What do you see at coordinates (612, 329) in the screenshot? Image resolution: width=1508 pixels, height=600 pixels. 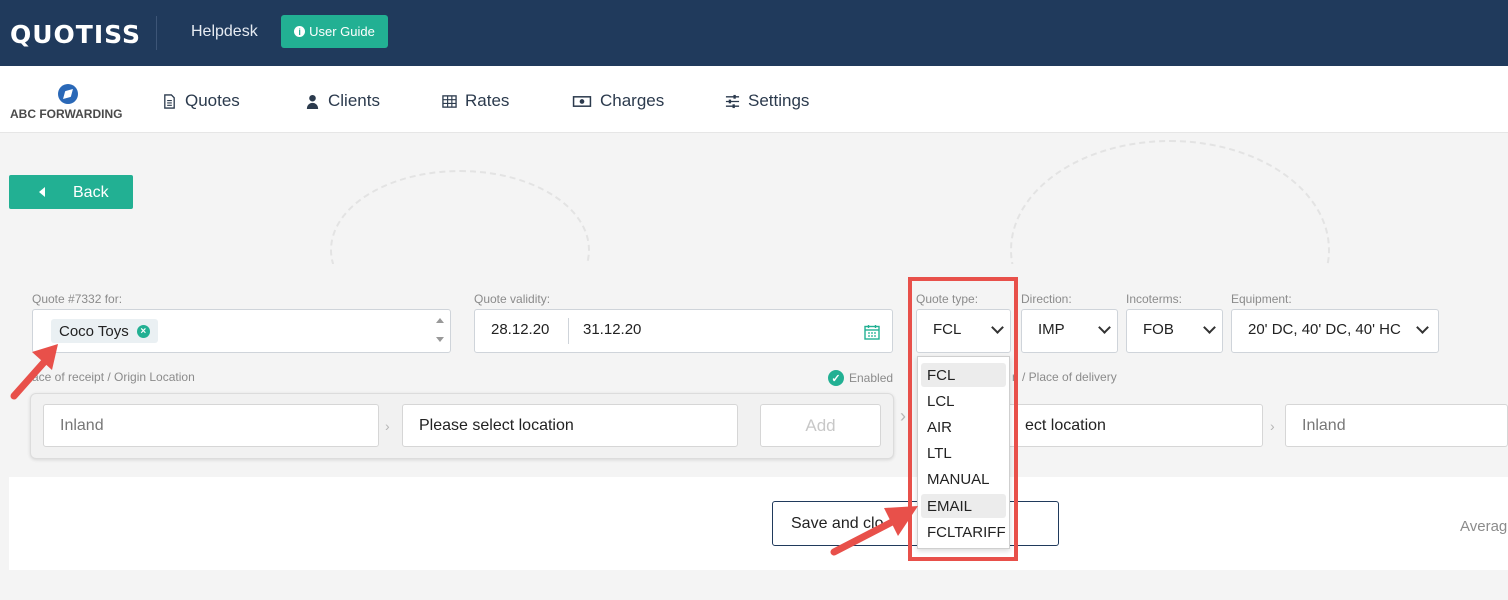 I see `valid-to-date: 31.12.20` at bounding box center [612, 329].